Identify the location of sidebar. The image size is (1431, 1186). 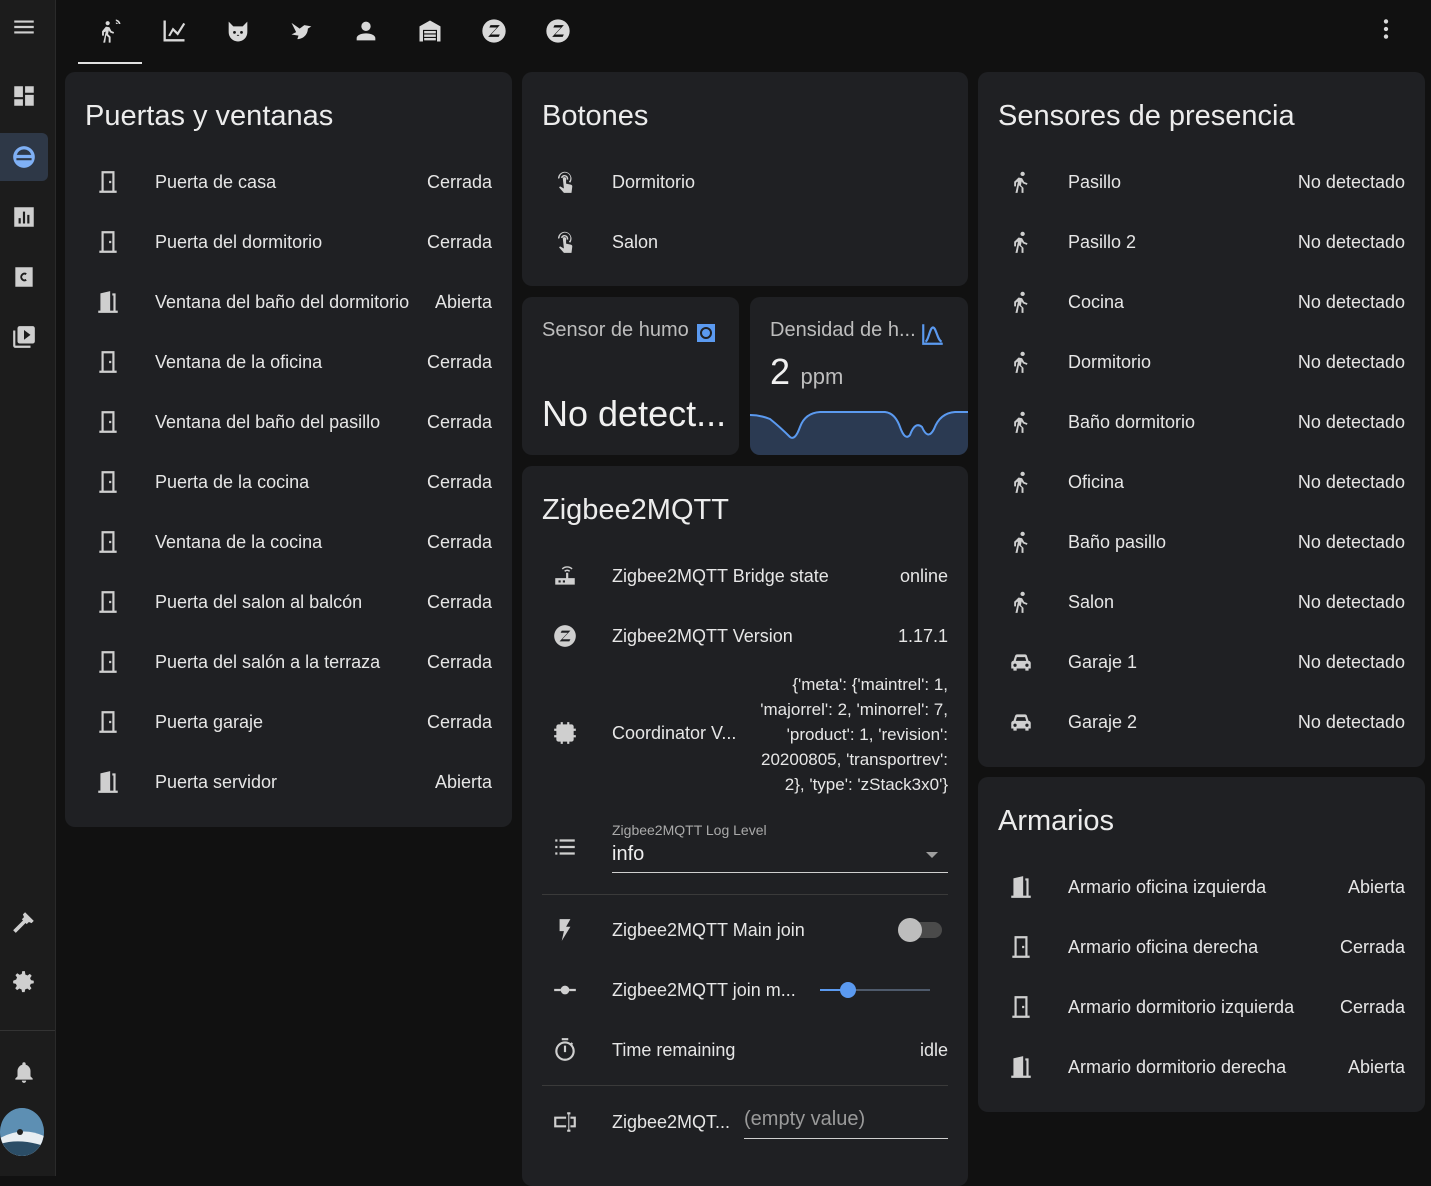
(28, 588).